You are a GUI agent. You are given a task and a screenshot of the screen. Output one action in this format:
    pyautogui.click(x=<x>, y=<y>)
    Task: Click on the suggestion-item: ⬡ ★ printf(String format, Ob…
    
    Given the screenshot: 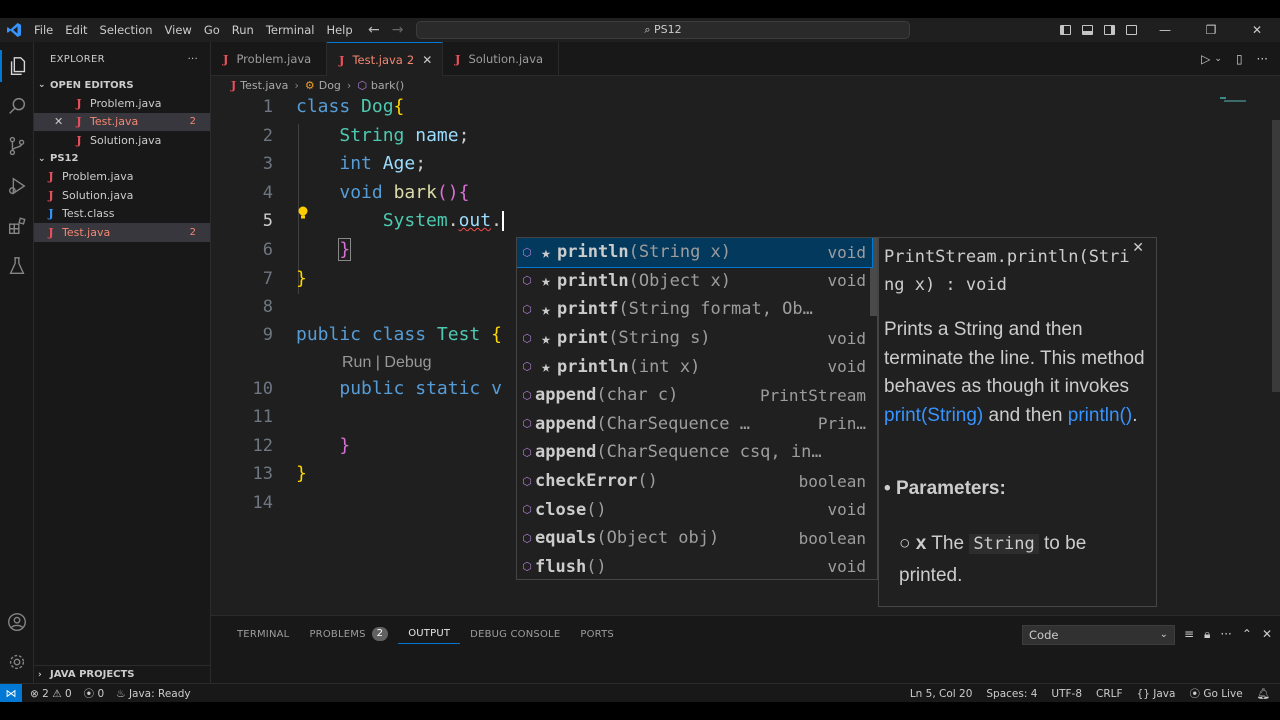 What is the action you would take?
    pyautogui.click(x=694, y=309)
    